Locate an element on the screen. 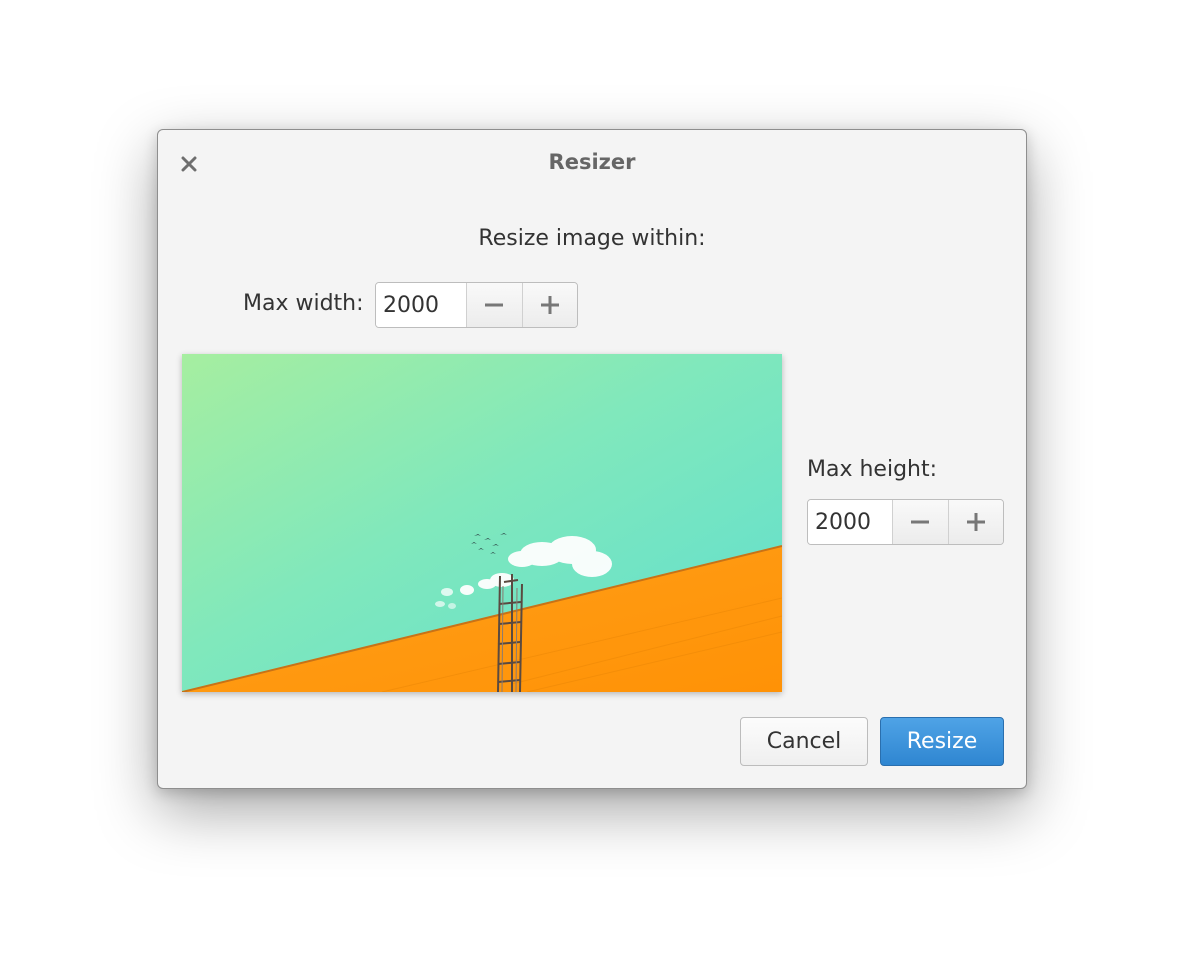  max-height-label: Max height: is located at coordinates (872, 469).